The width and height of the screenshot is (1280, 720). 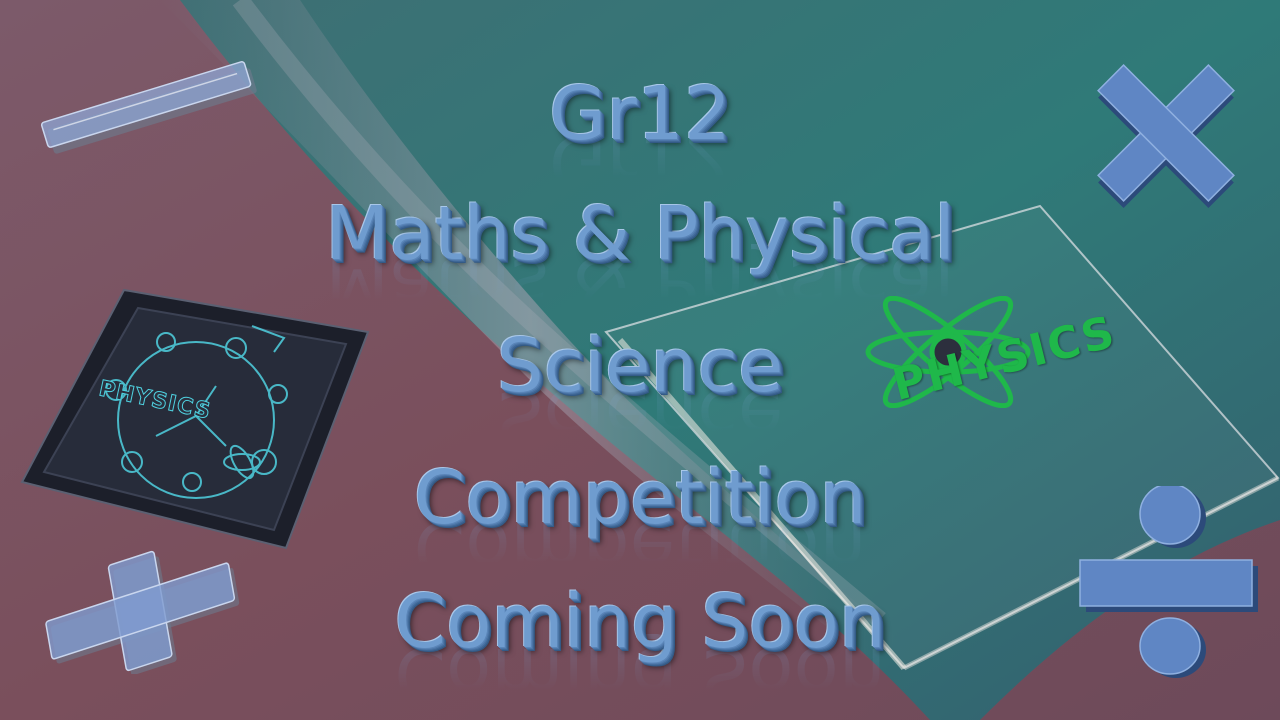 I want to click on title-line-4: Competition, so click(x=640, y=498).